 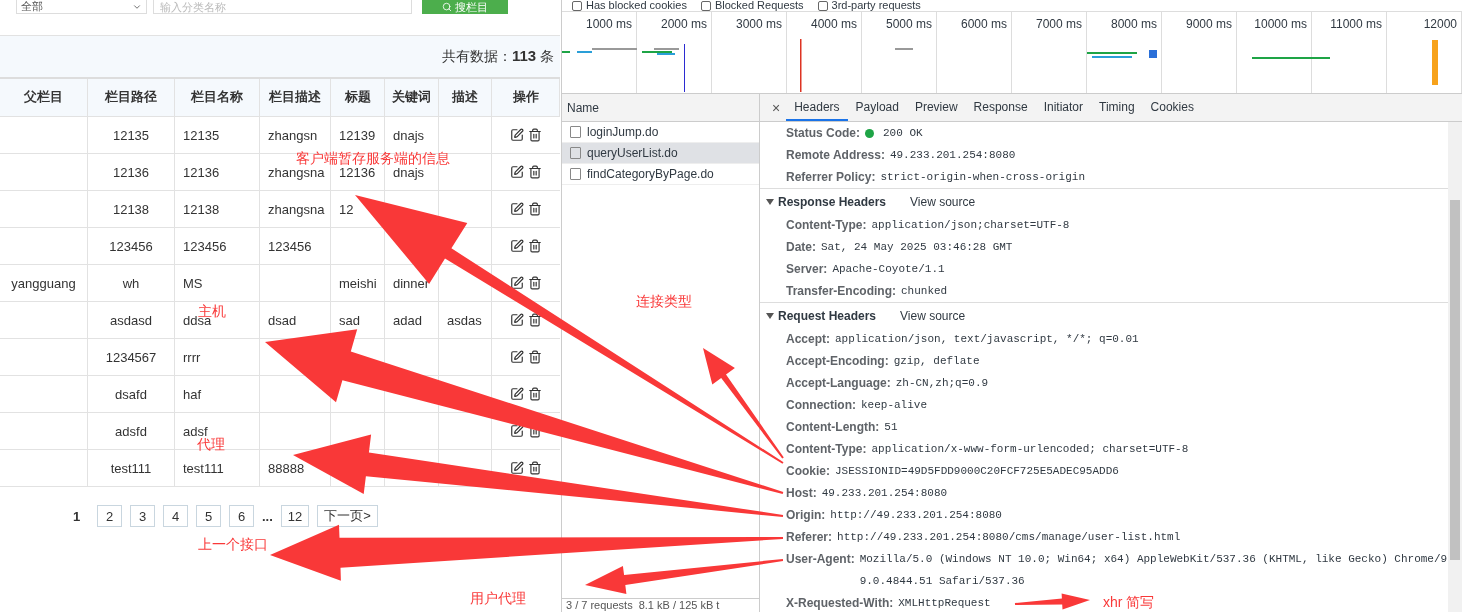 What do you see at coordinates (109, 516) in the screenshot?
I see `page-link: 2` at bounding box center [109, 516].